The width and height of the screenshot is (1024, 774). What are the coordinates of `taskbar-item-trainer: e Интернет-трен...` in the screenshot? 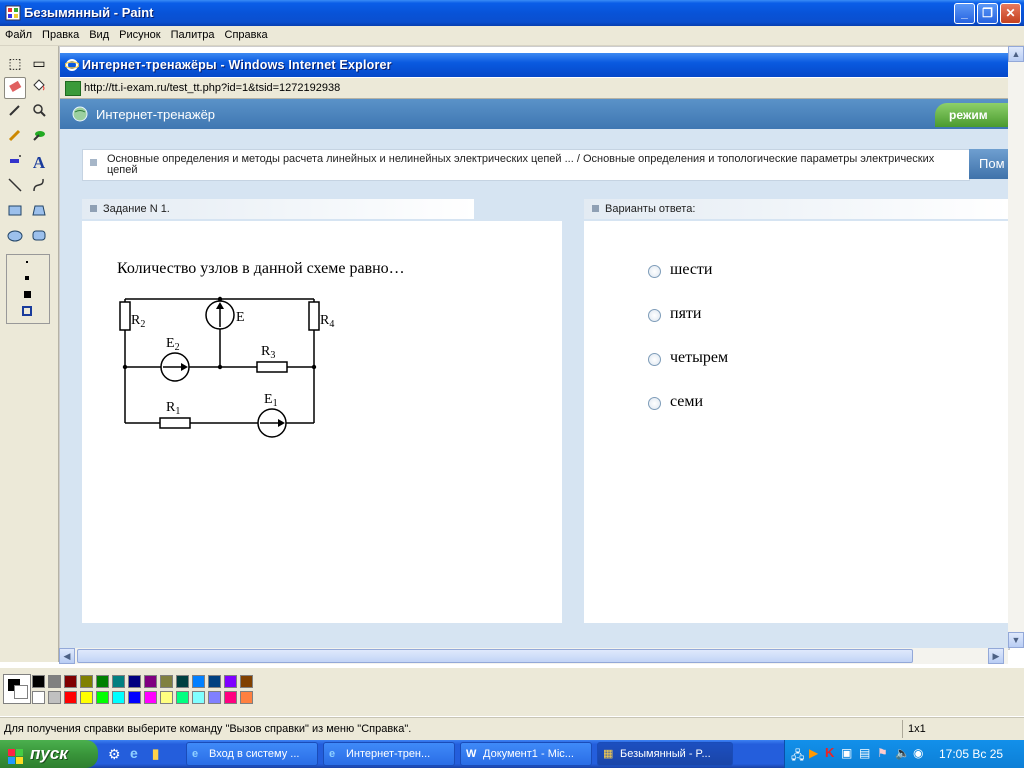 It's located at (389, 754).